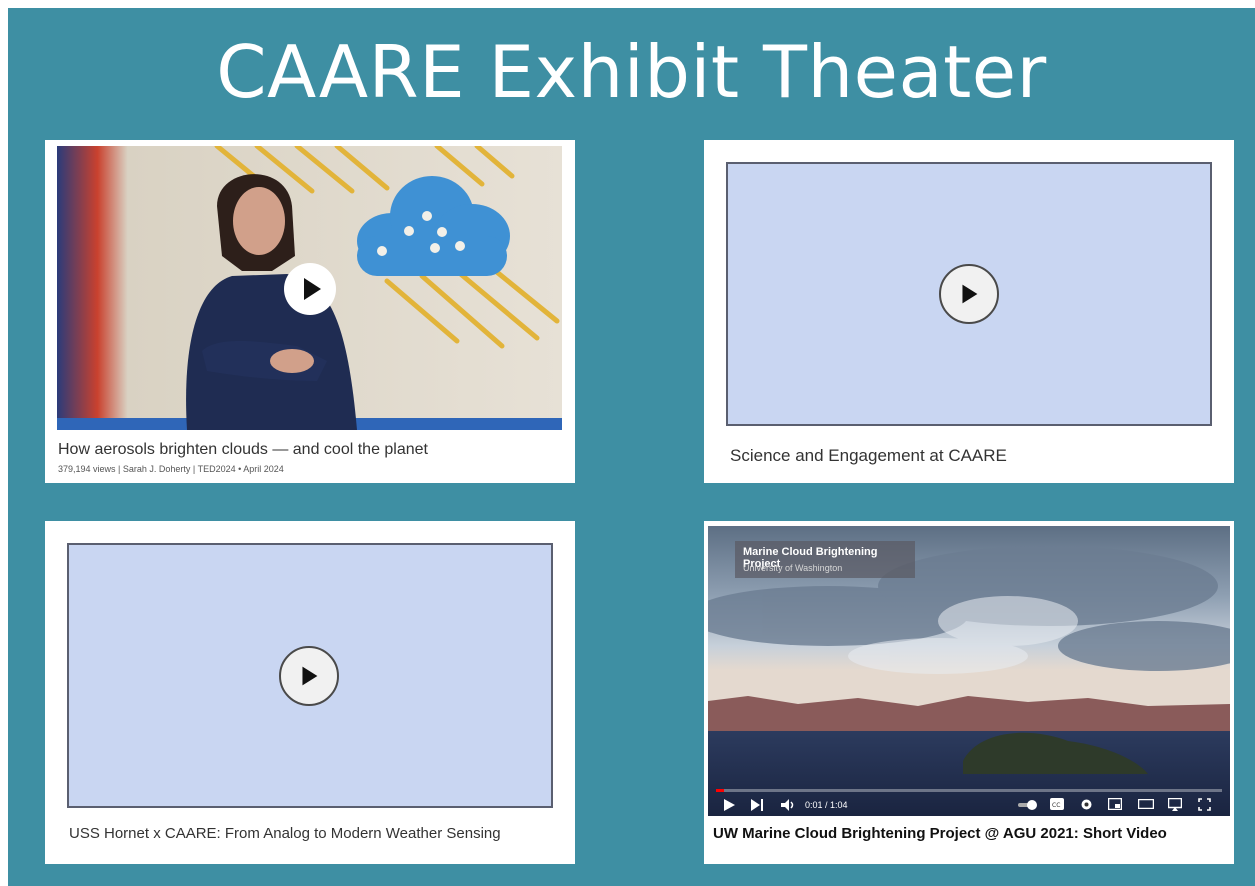  I want to click on captions-icon: CC, so click(1057, 804).